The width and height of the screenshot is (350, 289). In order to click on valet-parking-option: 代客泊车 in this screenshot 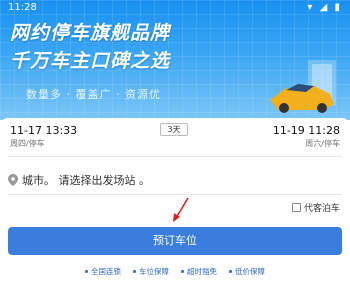, I will do `click(315, 207)`.